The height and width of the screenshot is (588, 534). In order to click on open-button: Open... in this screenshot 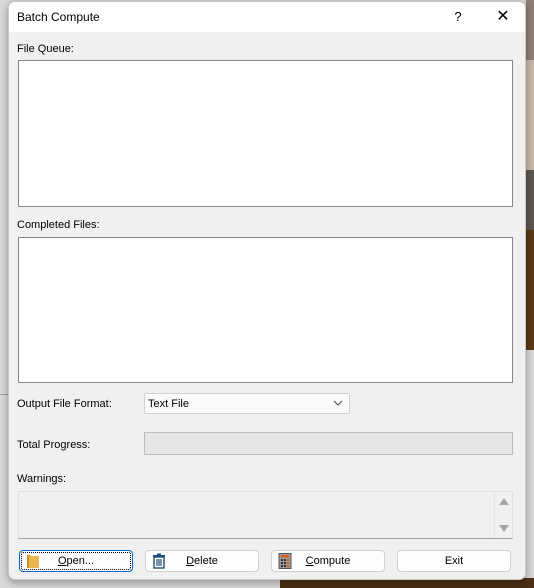, I will do `click(76, 561)`.